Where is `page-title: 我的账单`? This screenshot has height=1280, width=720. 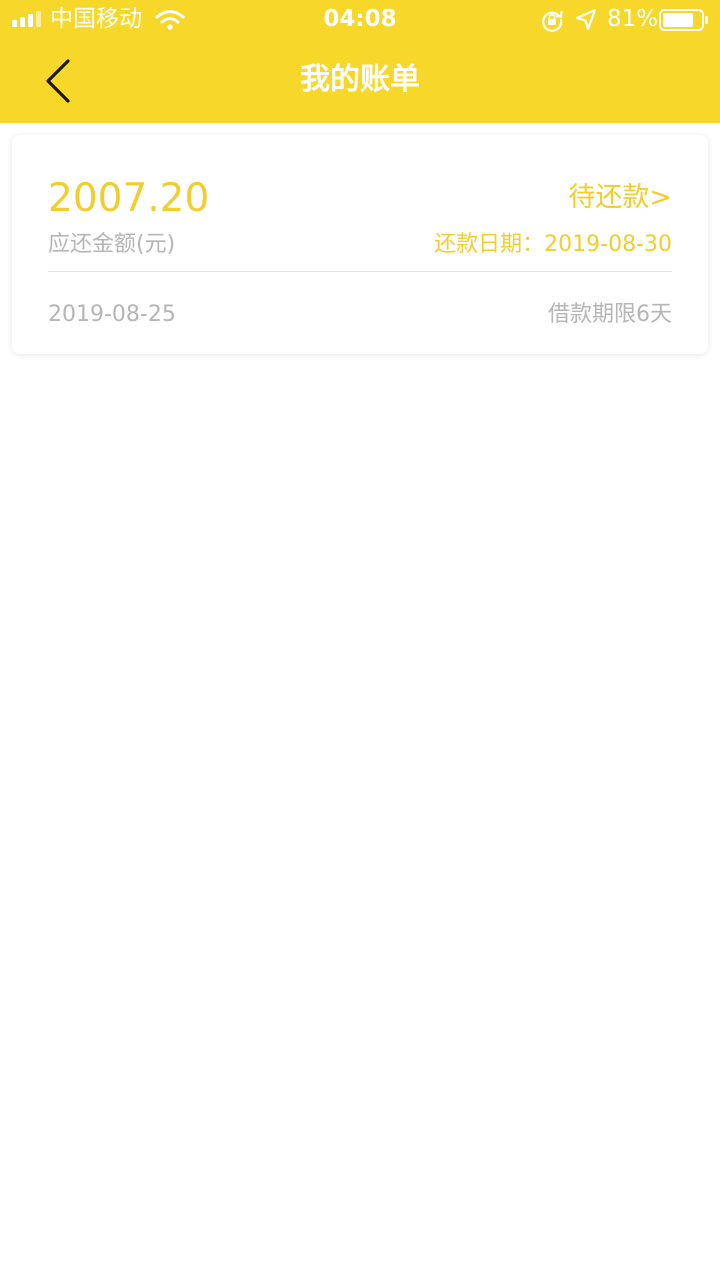
page-title: 我的账单 is located at coordinates (360, 79).